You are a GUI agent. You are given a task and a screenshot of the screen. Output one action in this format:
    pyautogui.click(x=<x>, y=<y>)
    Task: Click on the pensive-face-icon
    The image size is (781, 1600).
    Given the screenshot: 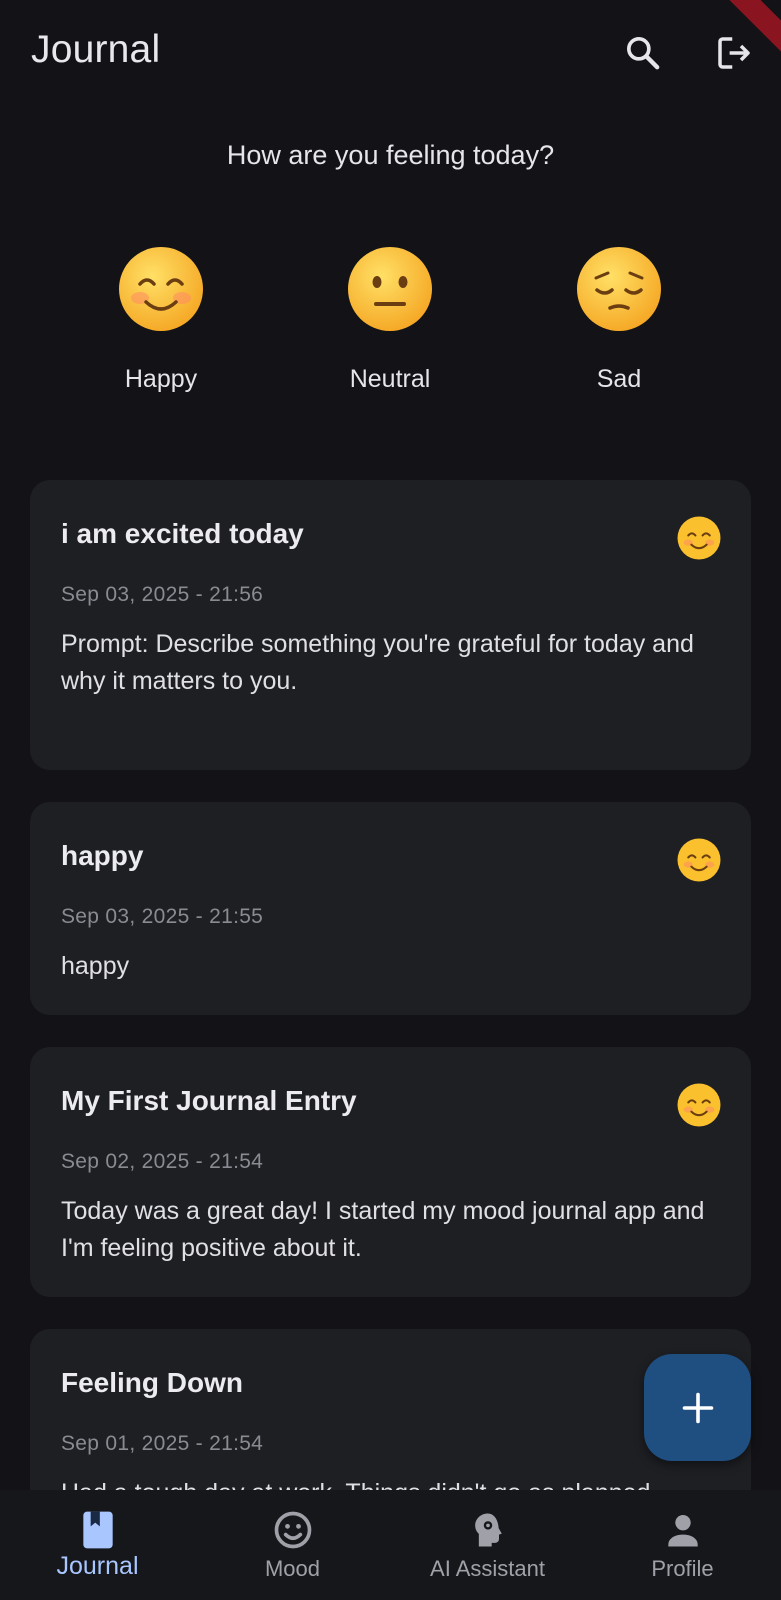 What is the action you would take?
    pyautogui.click(x=619, y=289)
    